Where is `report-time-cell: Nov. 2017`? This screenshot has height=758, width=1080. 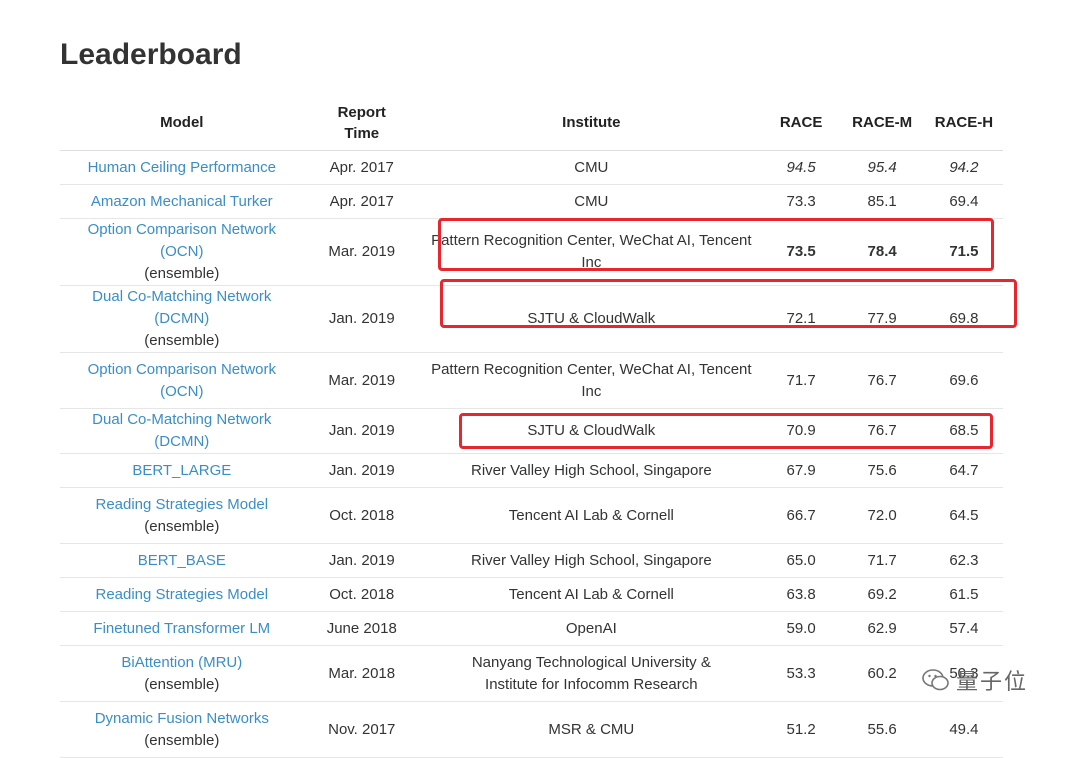
report-time-cell: Nov. 2017 is located at coordinates (361, 729).